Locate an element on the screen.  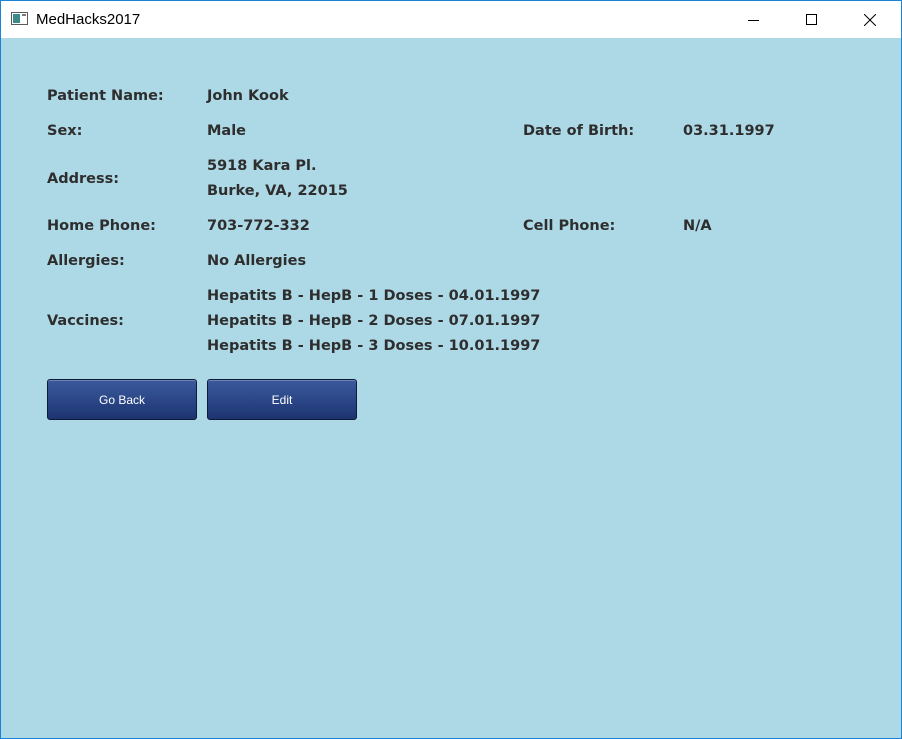
close-icon is located at coordinates (870, 20).